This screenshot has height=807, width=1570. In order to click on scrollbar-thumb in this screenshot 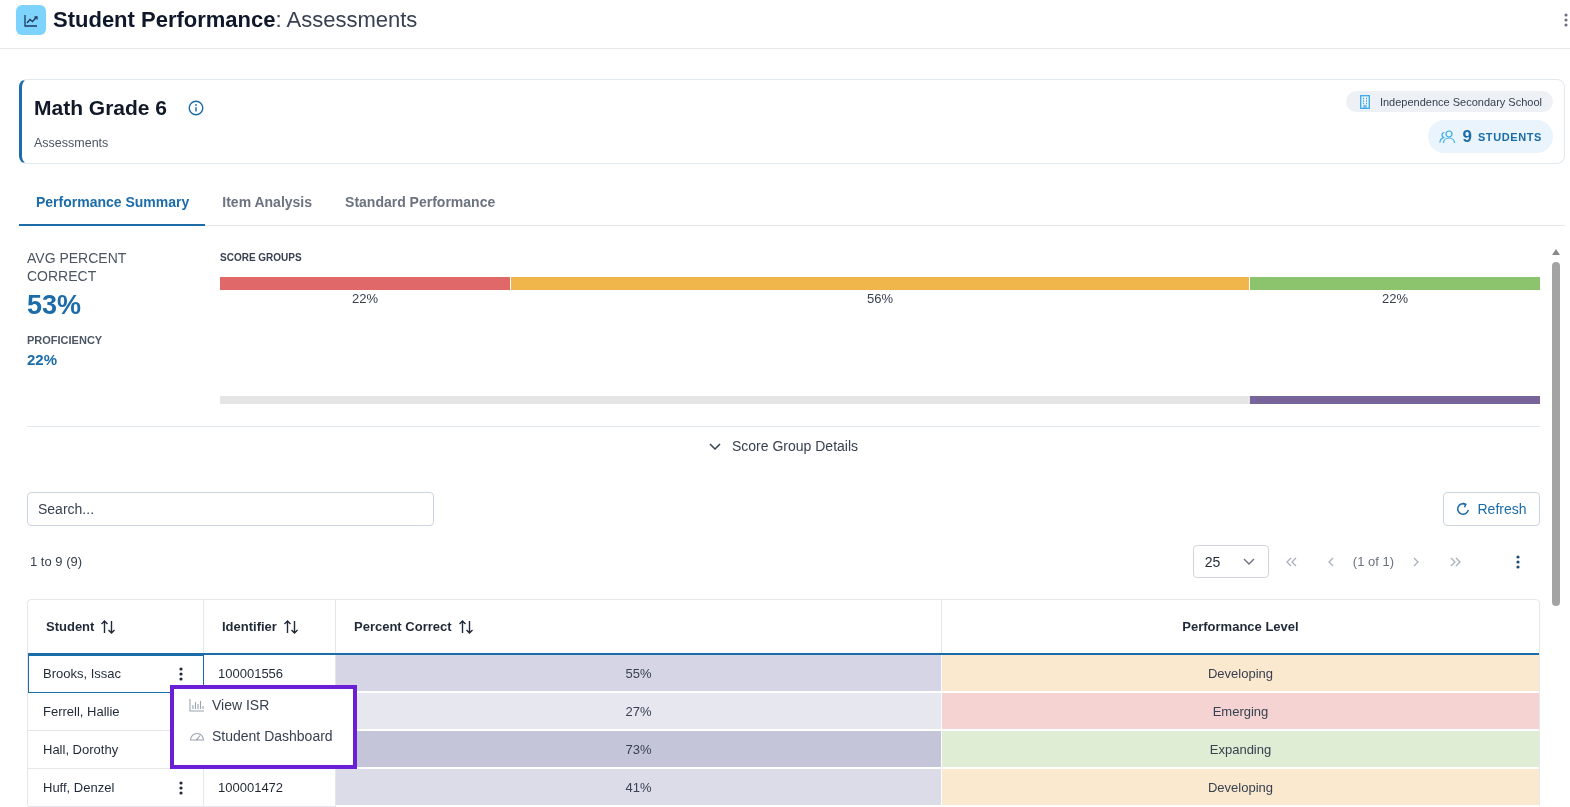, I will do `click(1556, 434)`.